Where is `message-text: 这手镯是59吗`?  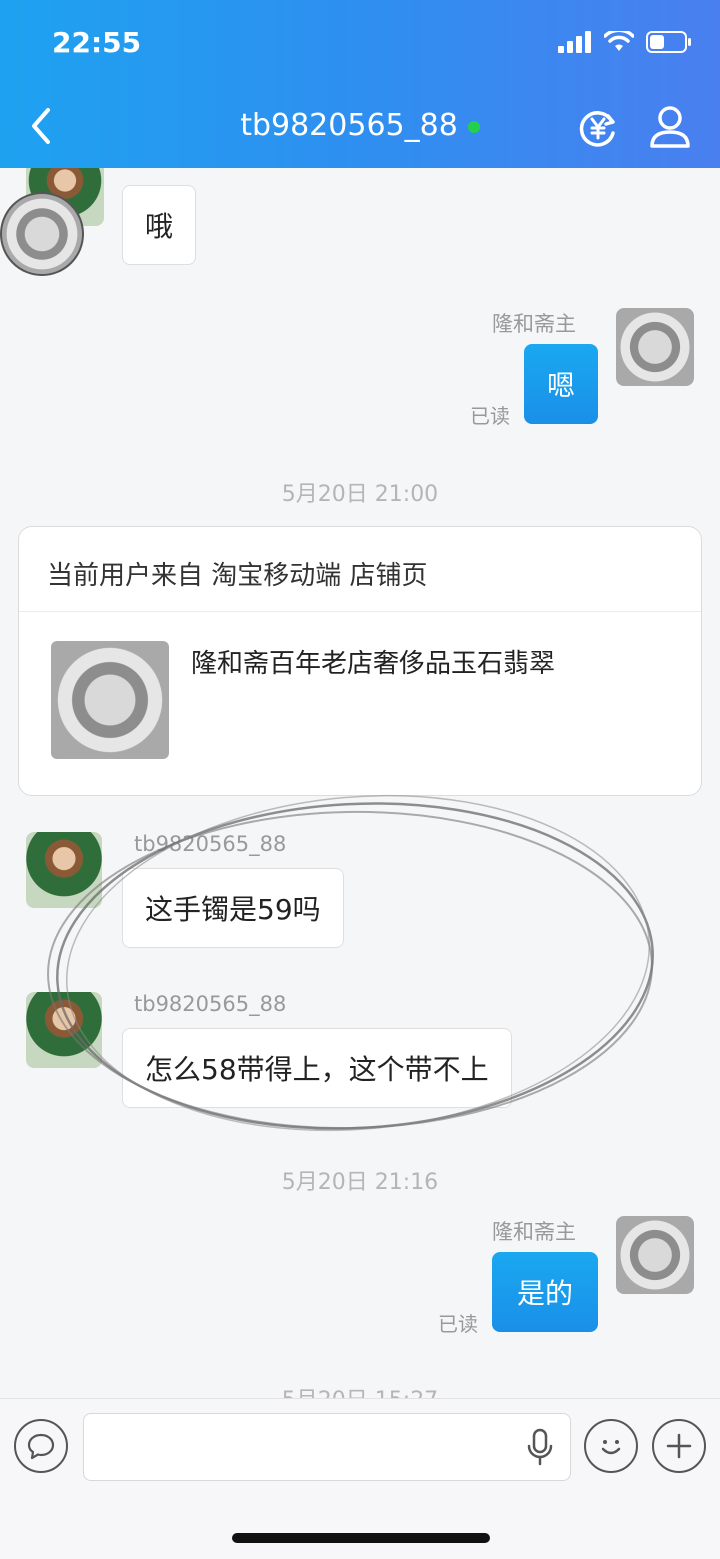
message-text: 这手镯是59吗 is located at coordinates (233, 909).